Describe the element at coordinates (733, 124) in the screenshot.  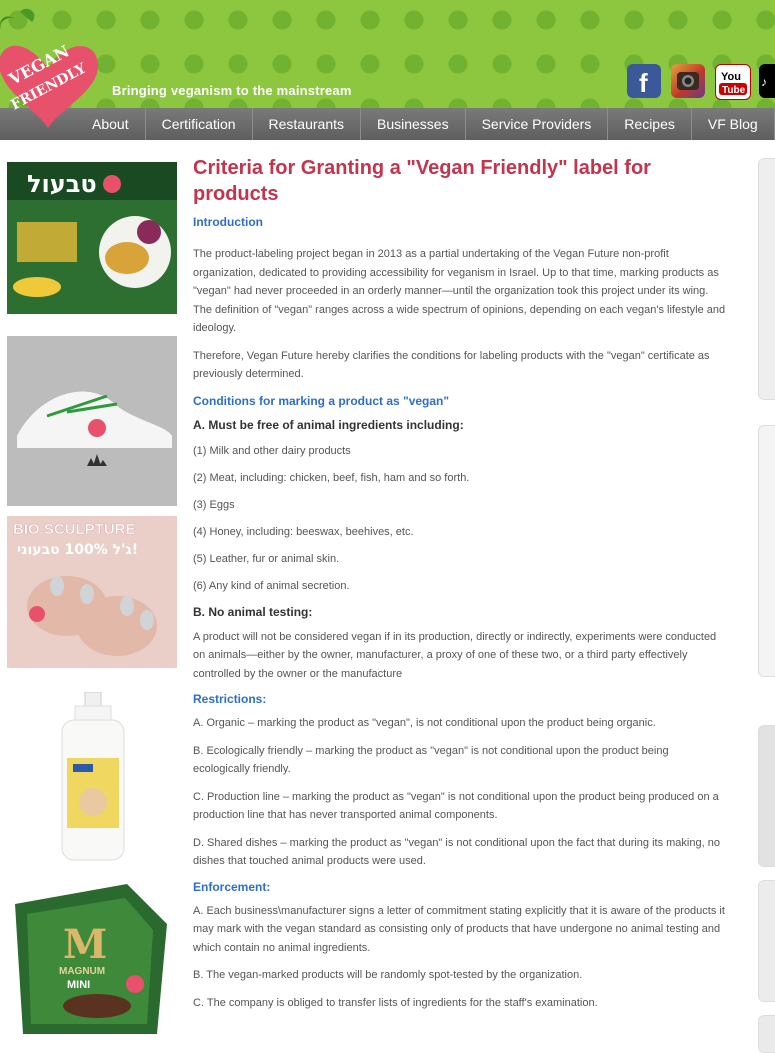
I see `nav-item-vf-blog: VF Blog` at that location.